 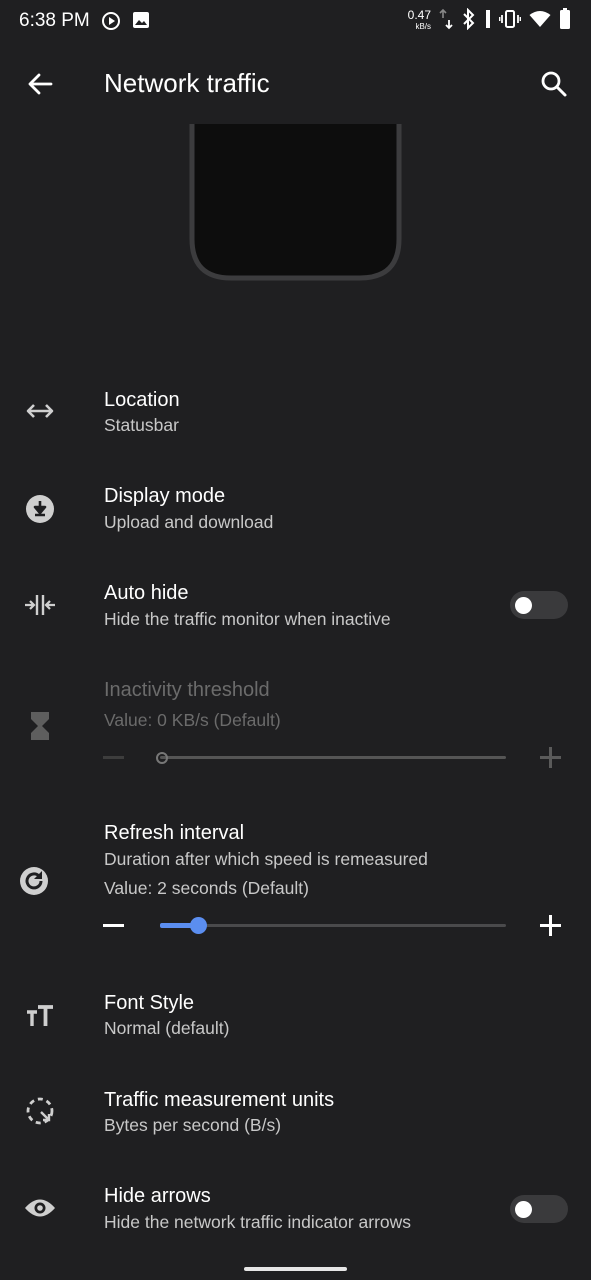 What do you see at coordinates (295, 202) in the screenshot?
I see `statusbar-preview` at bounding box center [295, 202].